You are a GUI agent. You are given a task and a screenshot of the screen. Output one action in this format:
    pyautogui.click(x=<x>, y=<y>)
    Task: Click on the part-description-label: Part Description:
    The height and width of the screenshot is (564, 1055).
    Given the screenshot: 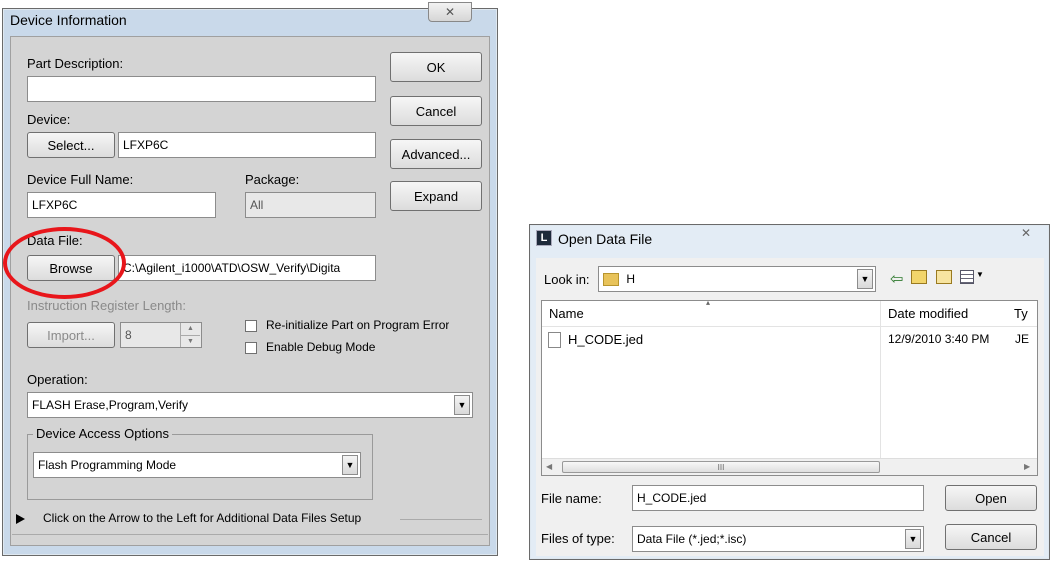 What is the action you would take?
    pyautogui.click(x=75, y=63)
    